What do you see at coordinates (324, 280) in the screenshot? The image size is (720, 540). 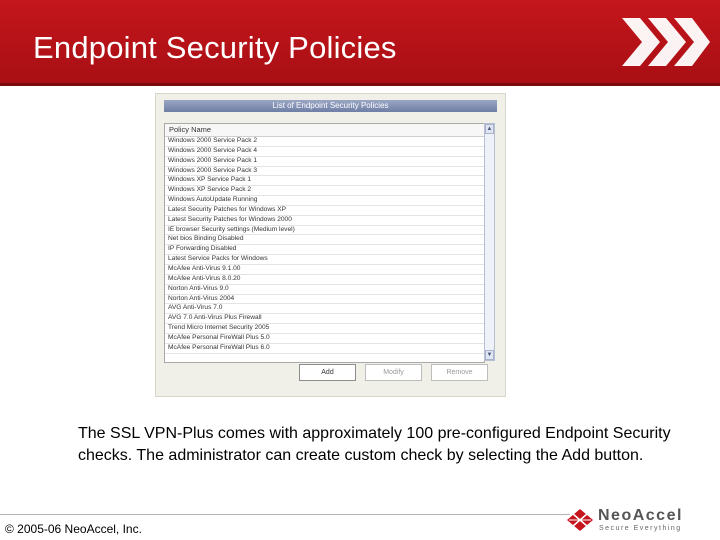 I see `policy-list-item: McAfee Anti-Virus 8.0.20` at bounding box center [324, 280].